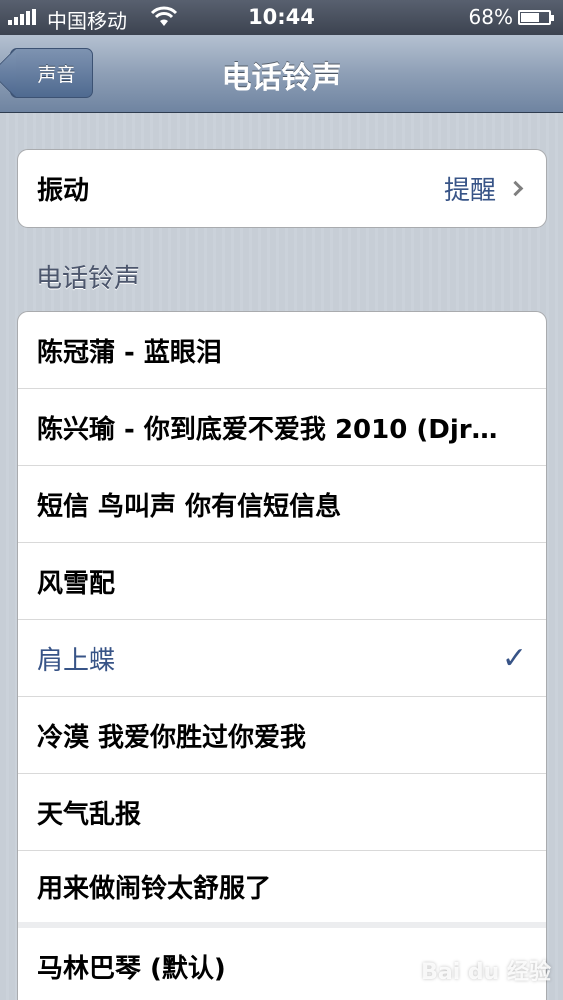 The width and height of the screenshot is (563, 1000). Describe the element at coordinates (490, 17) in the screenshot. I see `battery-percent: 68%` at that location.